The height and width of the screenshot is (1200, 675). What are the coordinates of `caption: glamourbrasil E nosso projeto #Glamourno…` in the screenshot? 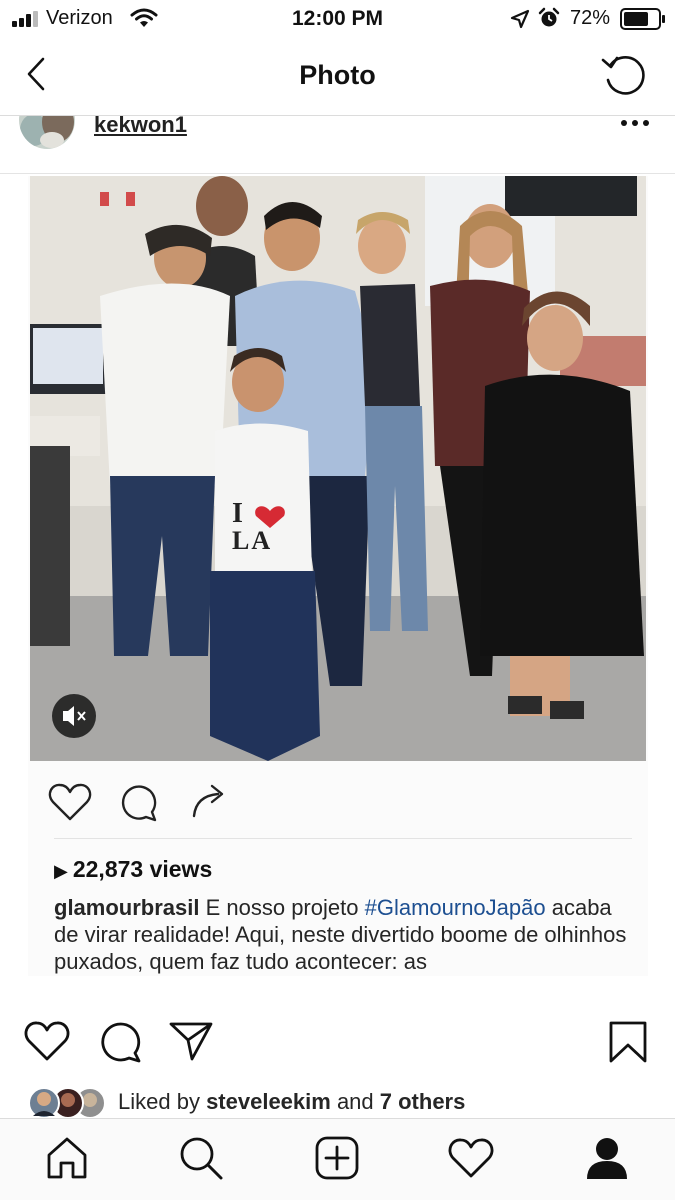 It's located at (344, 934).